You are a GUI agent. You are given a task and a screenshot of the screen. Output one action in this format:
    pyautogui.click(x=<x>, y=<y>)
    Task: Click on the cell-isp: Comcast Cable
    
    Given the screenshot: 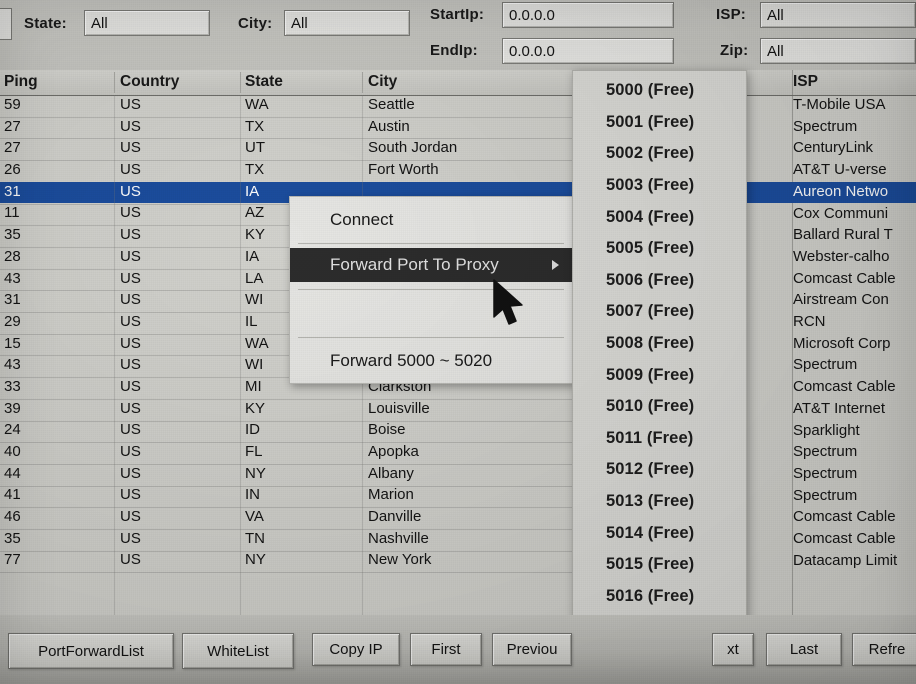 What is the action you would take?
    pyautogui.click(x=844, y=278)
    